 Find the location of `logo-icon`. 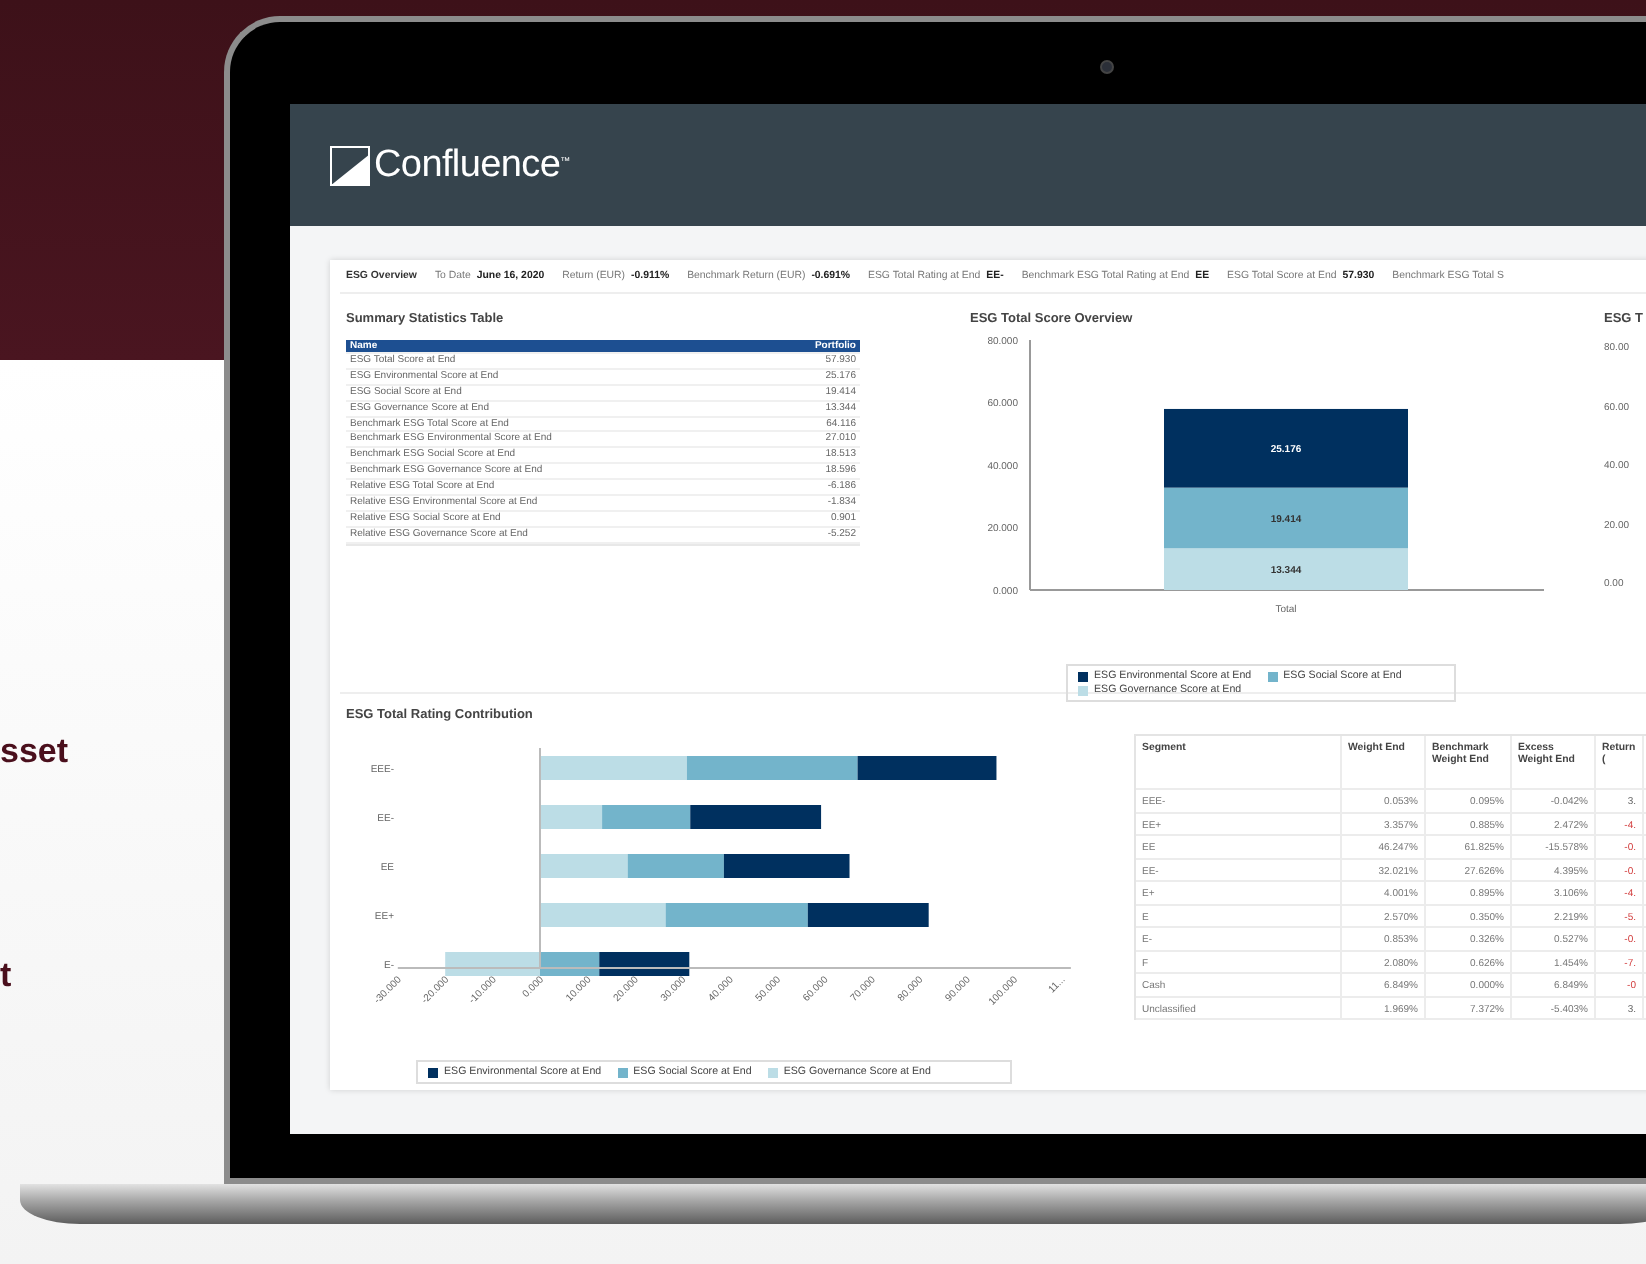

logo-icon is located at coordinates (350, 165).